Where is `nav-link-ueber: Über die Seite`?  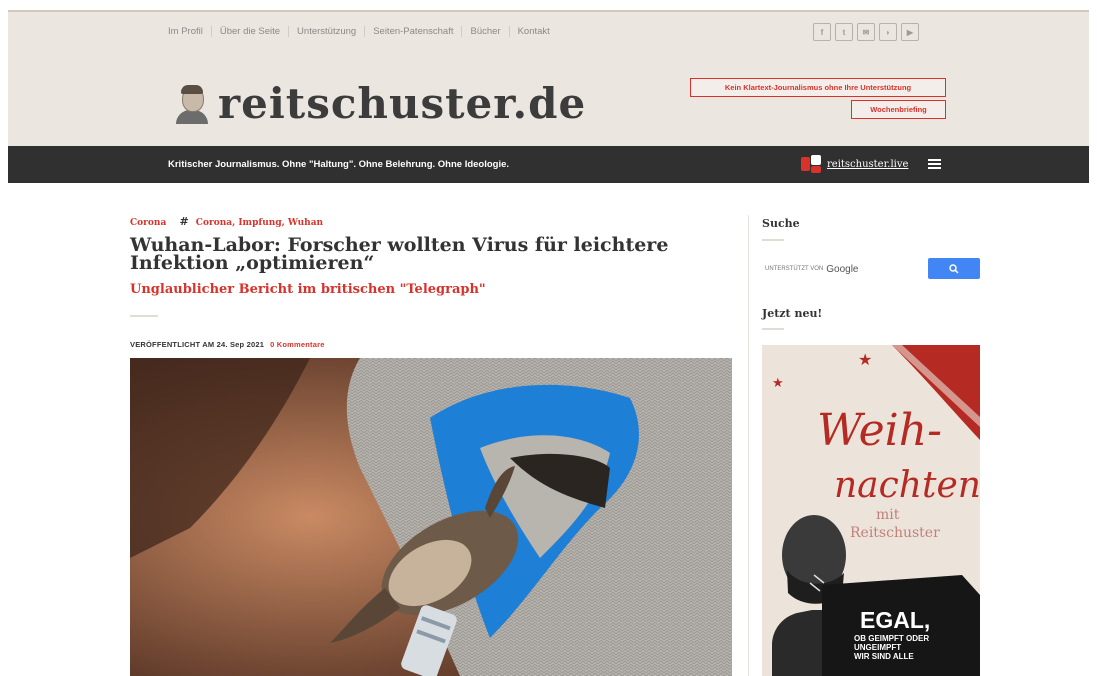
nav-link-ueber: Über die Seite is located at coordinates (250, 31).